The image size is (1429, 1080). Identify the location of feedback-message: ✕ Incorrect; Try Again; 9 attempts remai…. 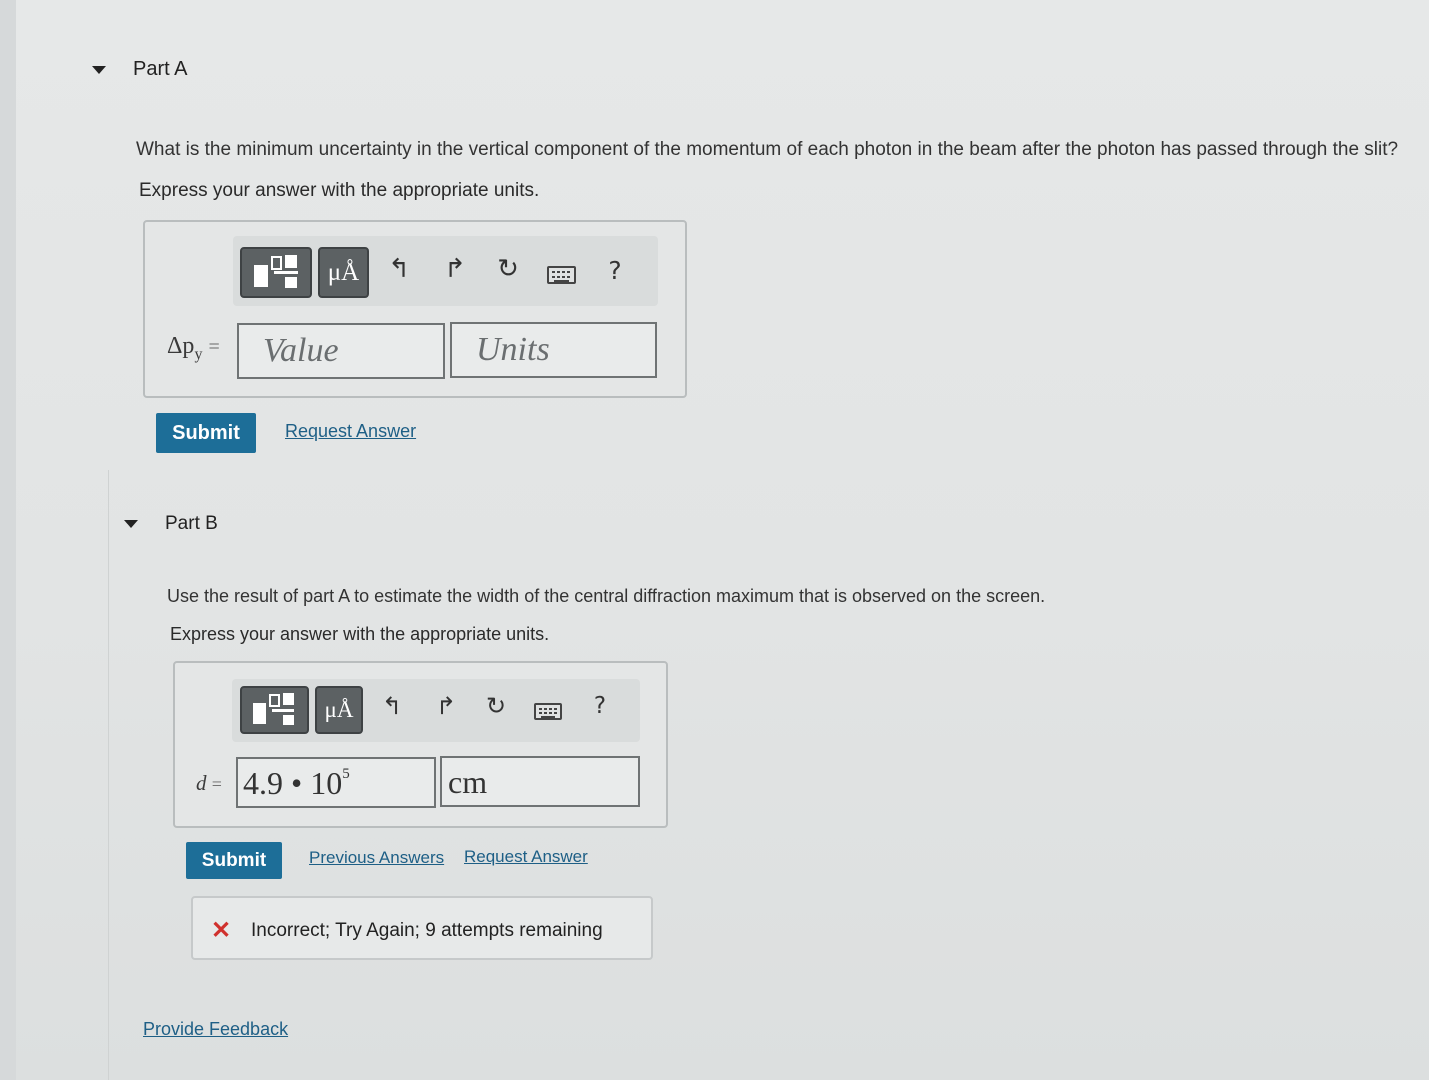
(422, 928).